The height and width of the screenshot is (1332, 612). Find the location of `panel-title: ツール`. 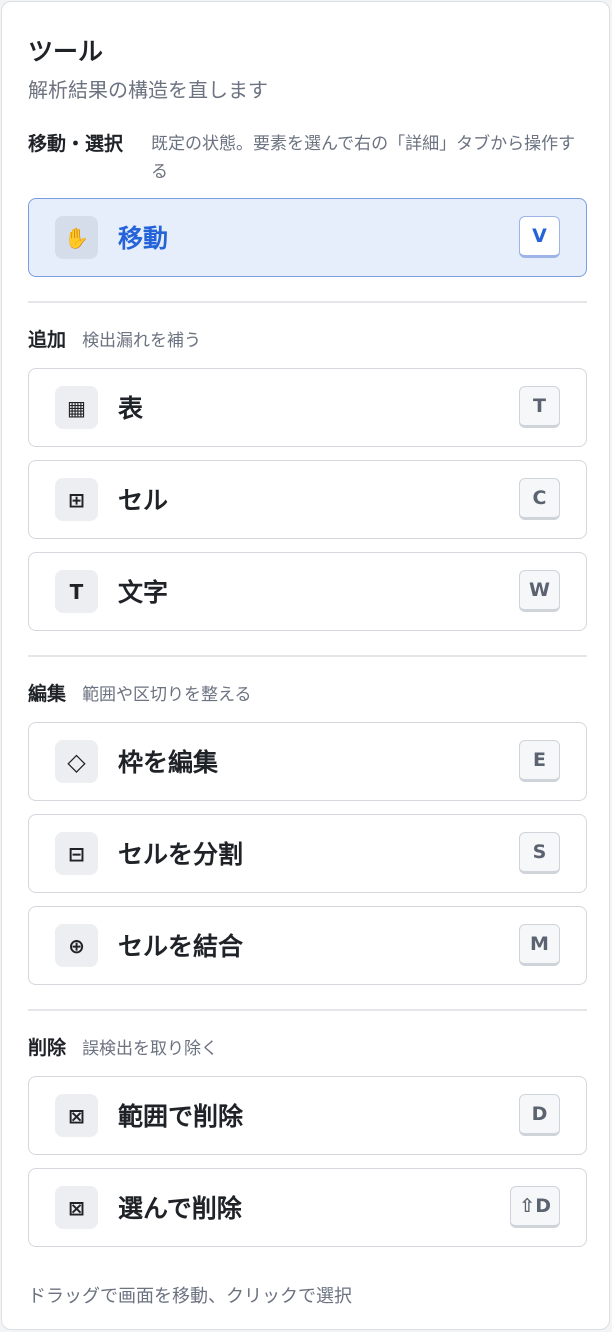

panel-title: ツール is located at coordinates (66, 51).